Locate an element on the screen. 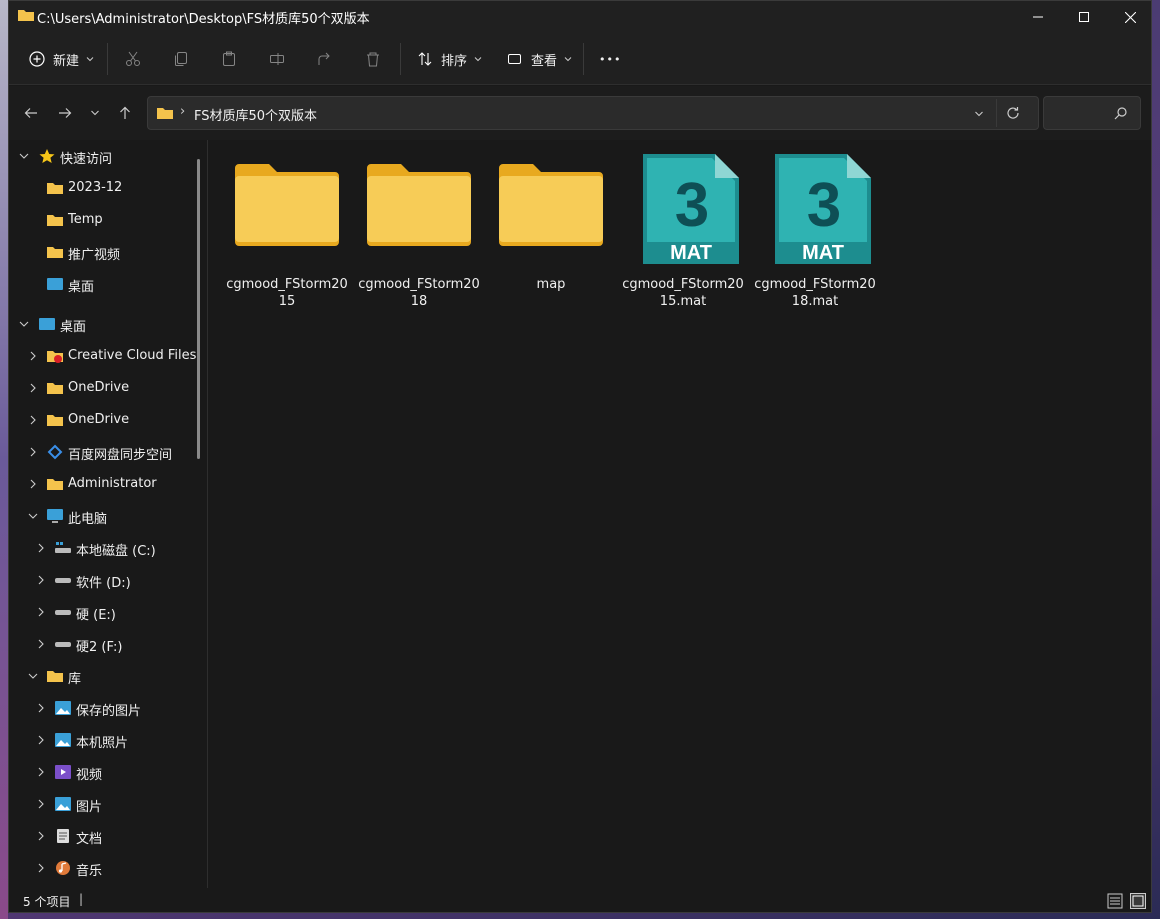 The image size is (1160, 919). file-item-folder: map is located at coordinates (551, 230).